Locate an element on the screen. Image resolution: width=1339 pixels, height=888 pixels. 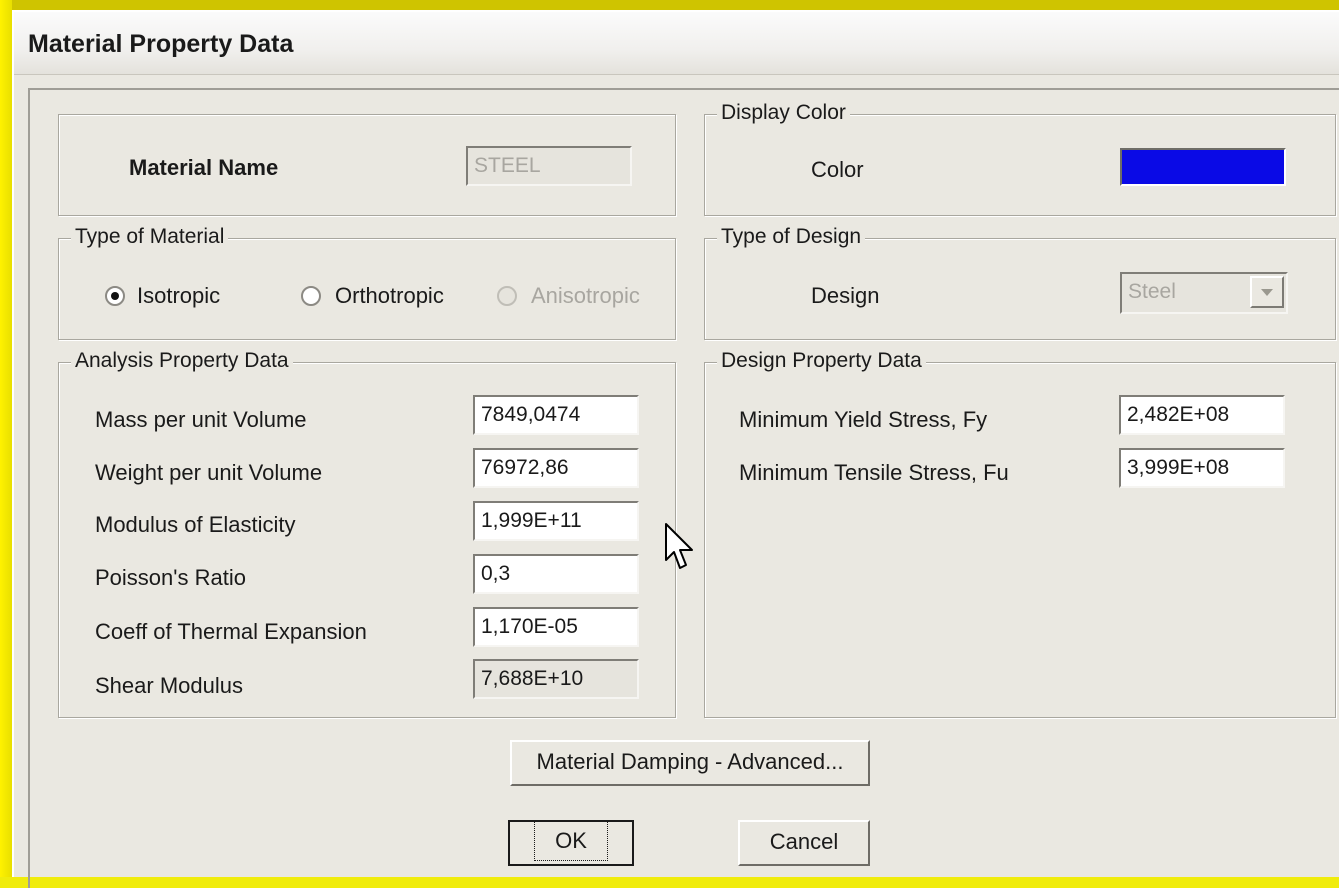
ok-label: OK is located at coordinates (571, 841).